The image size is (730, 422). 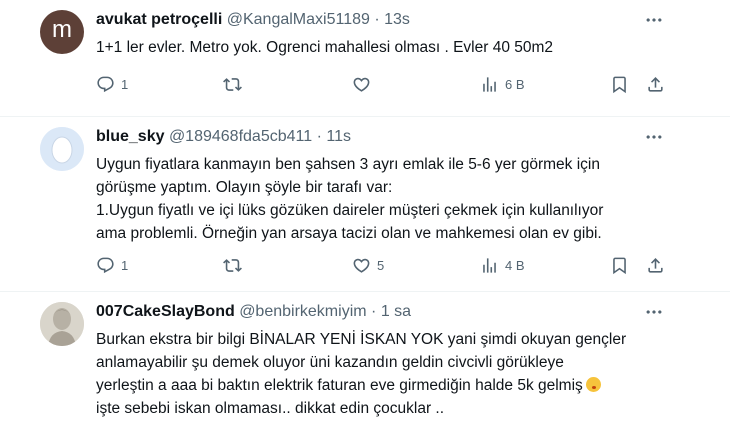 I want to click on display-name: blue_sky, so click(x=130, y=136).